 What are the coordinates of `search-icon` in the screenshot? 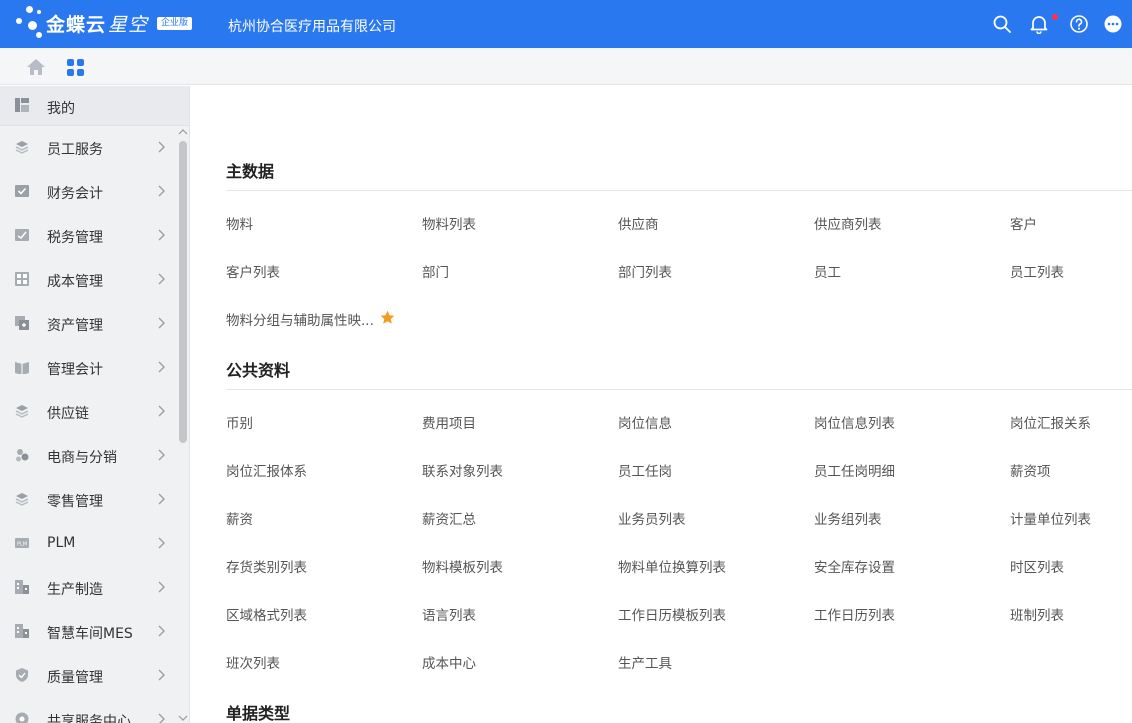 It's located at (1002, 24).